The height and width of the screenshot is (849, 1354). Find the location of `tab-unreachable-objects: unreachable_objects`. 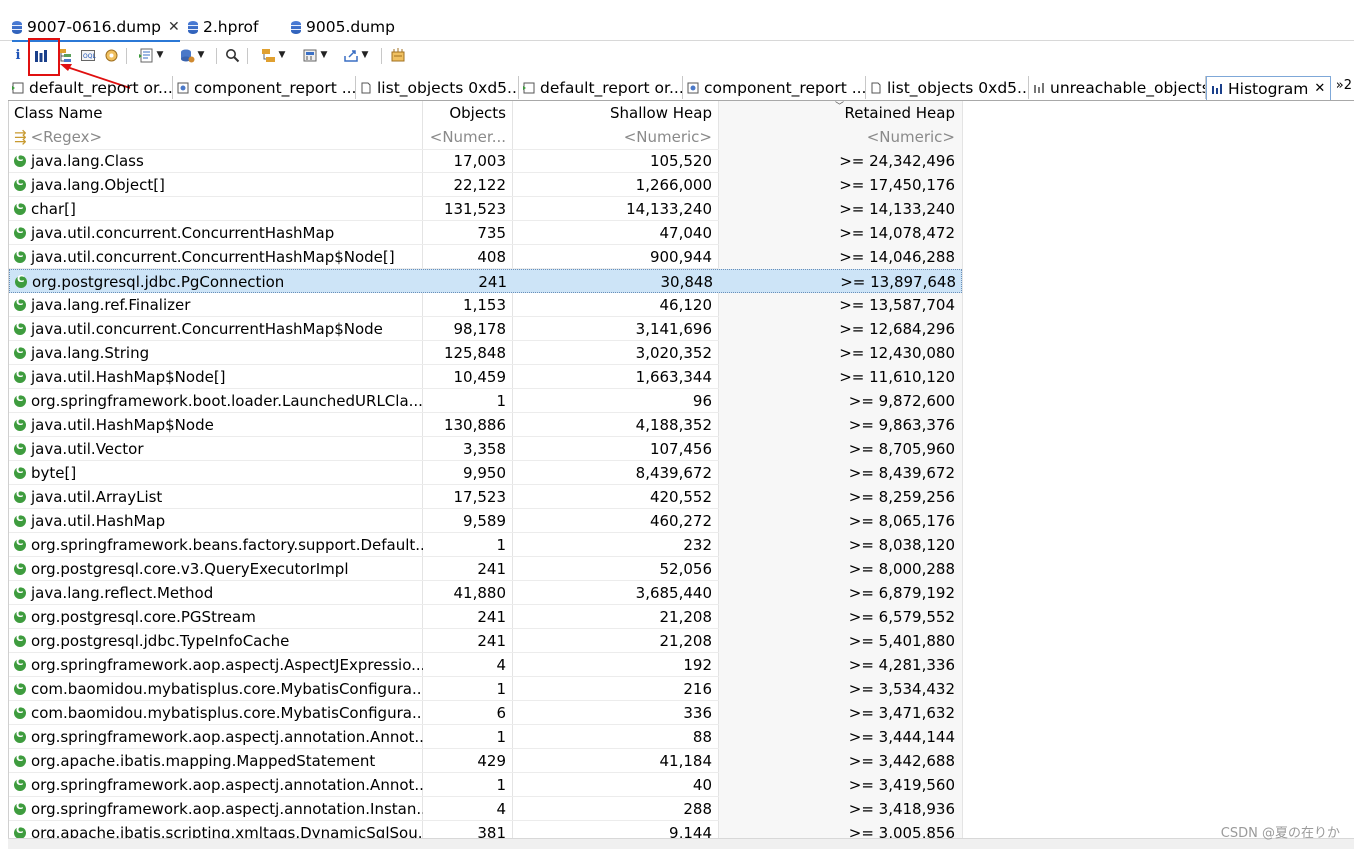

tab-unreachable-objects: unreachable_objects is located at coordinates (1117, 87).